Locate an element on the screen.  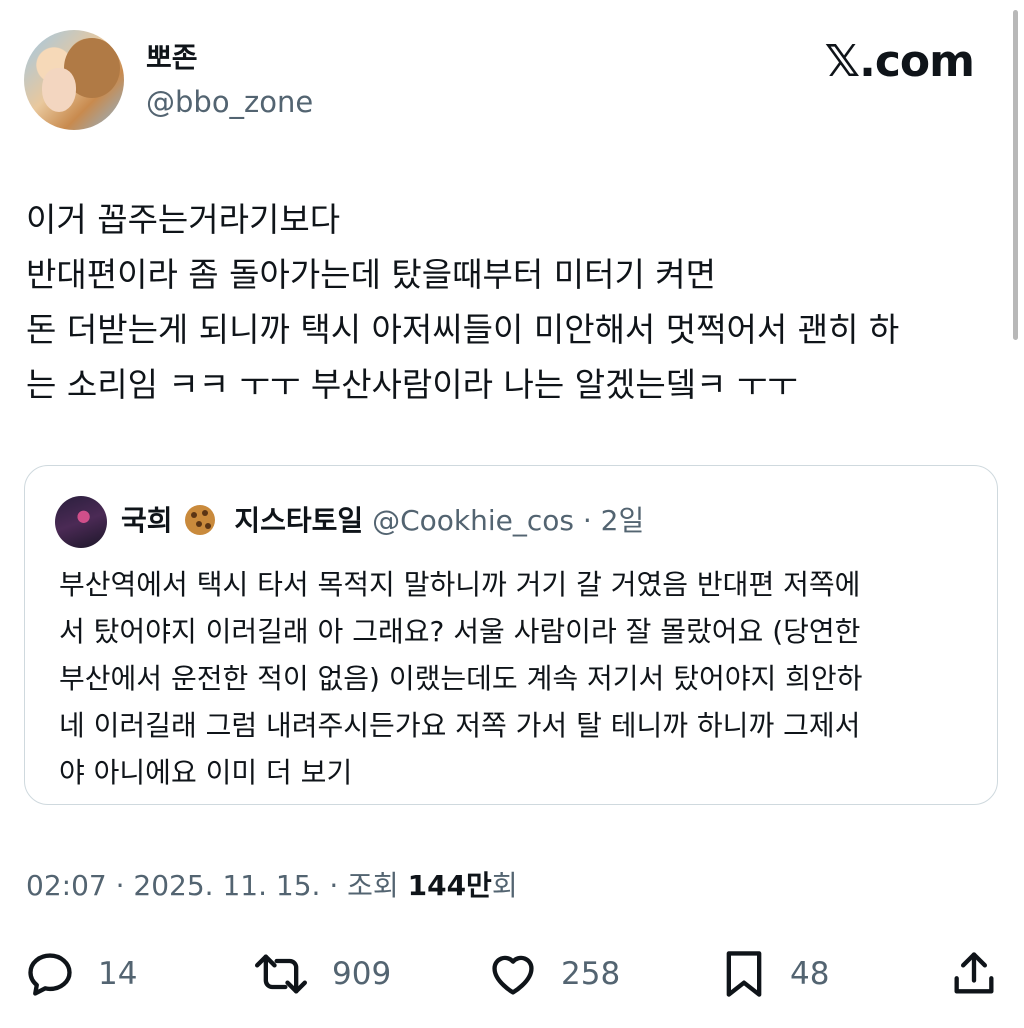
views-suffix: 회 is located at coordinates (504, 885).